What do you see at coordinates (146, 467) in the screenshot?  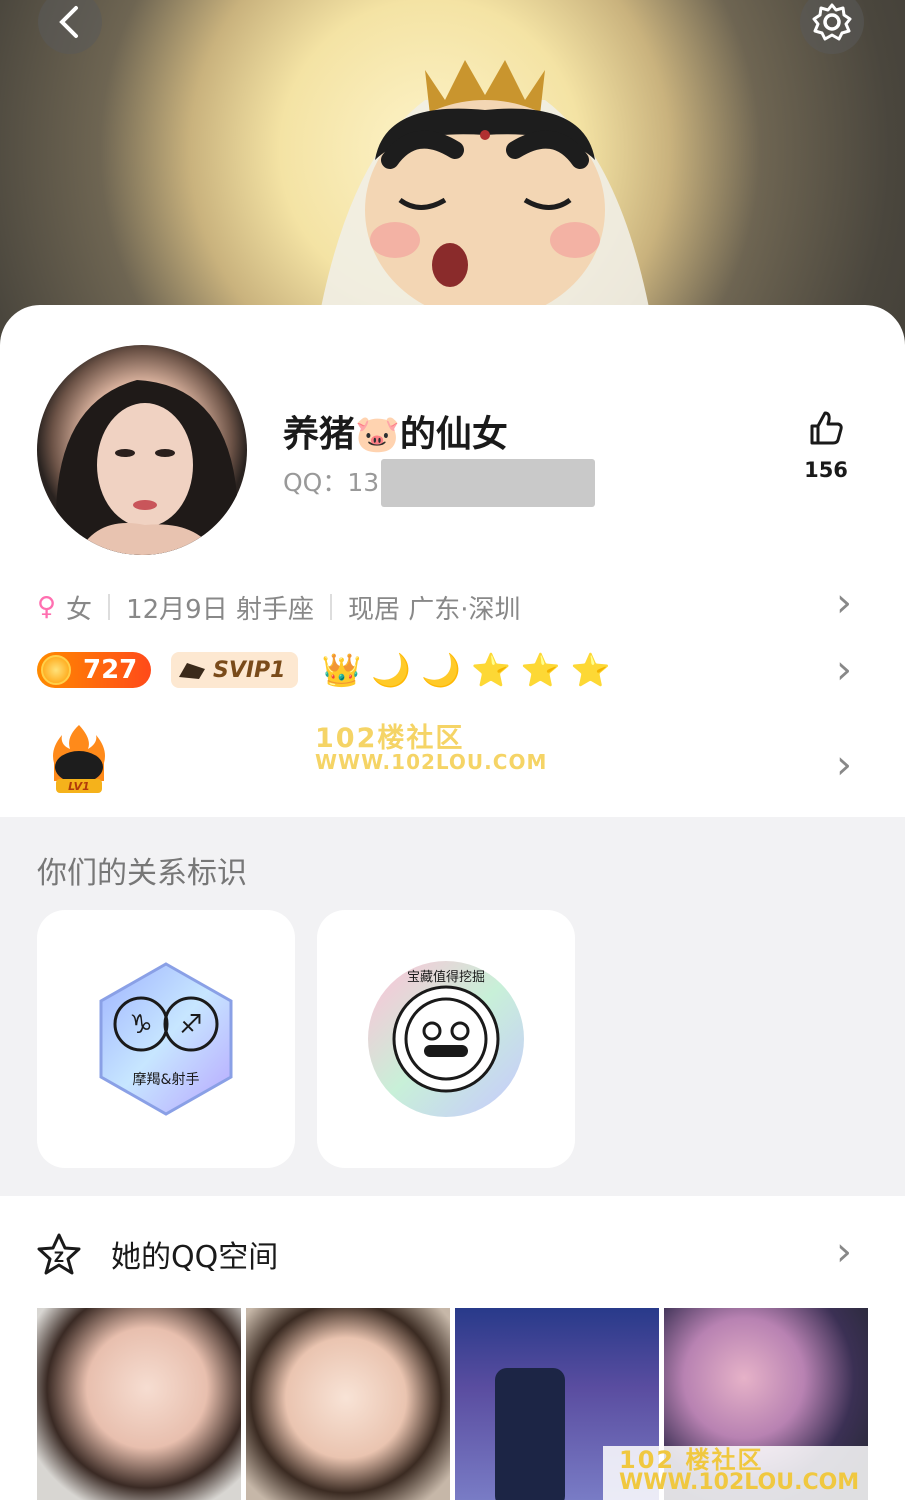 I see `avatar-portrait` at bounding box center [146, 467].